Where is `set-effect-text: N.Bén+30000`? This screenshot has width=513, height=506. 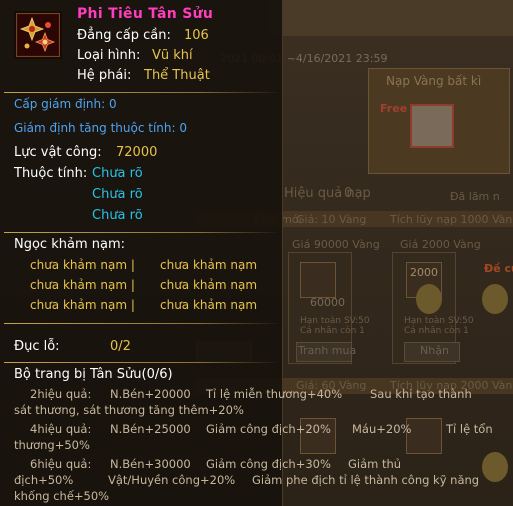 set-effect-text: N.Bén+30000 is located at coordinates (150, 464).